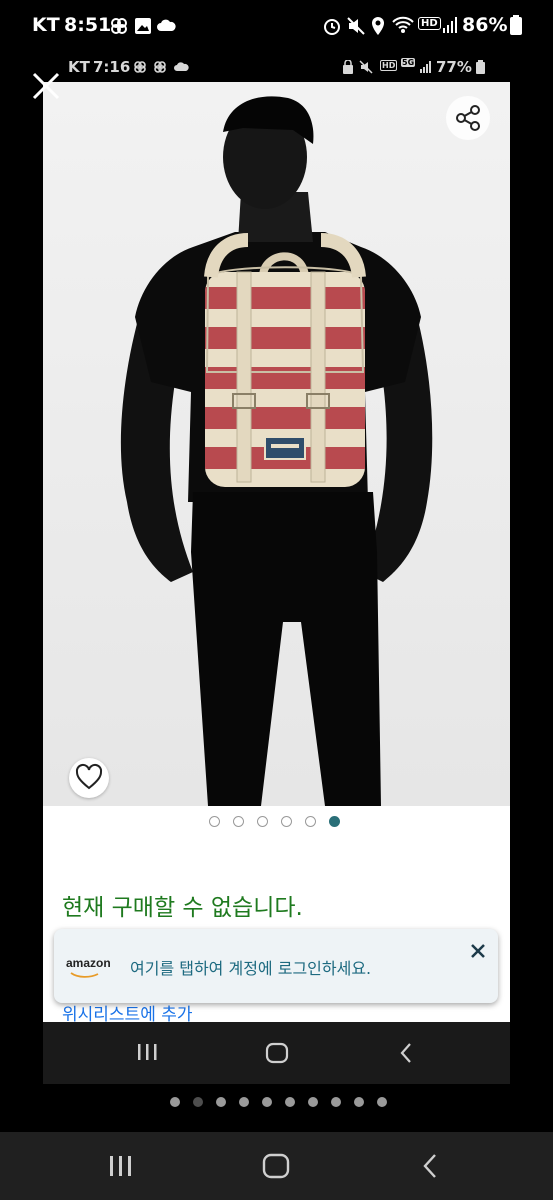 The width and height of the screenshot is (553, 1200). I want to click on share-button, so click(468, 118).